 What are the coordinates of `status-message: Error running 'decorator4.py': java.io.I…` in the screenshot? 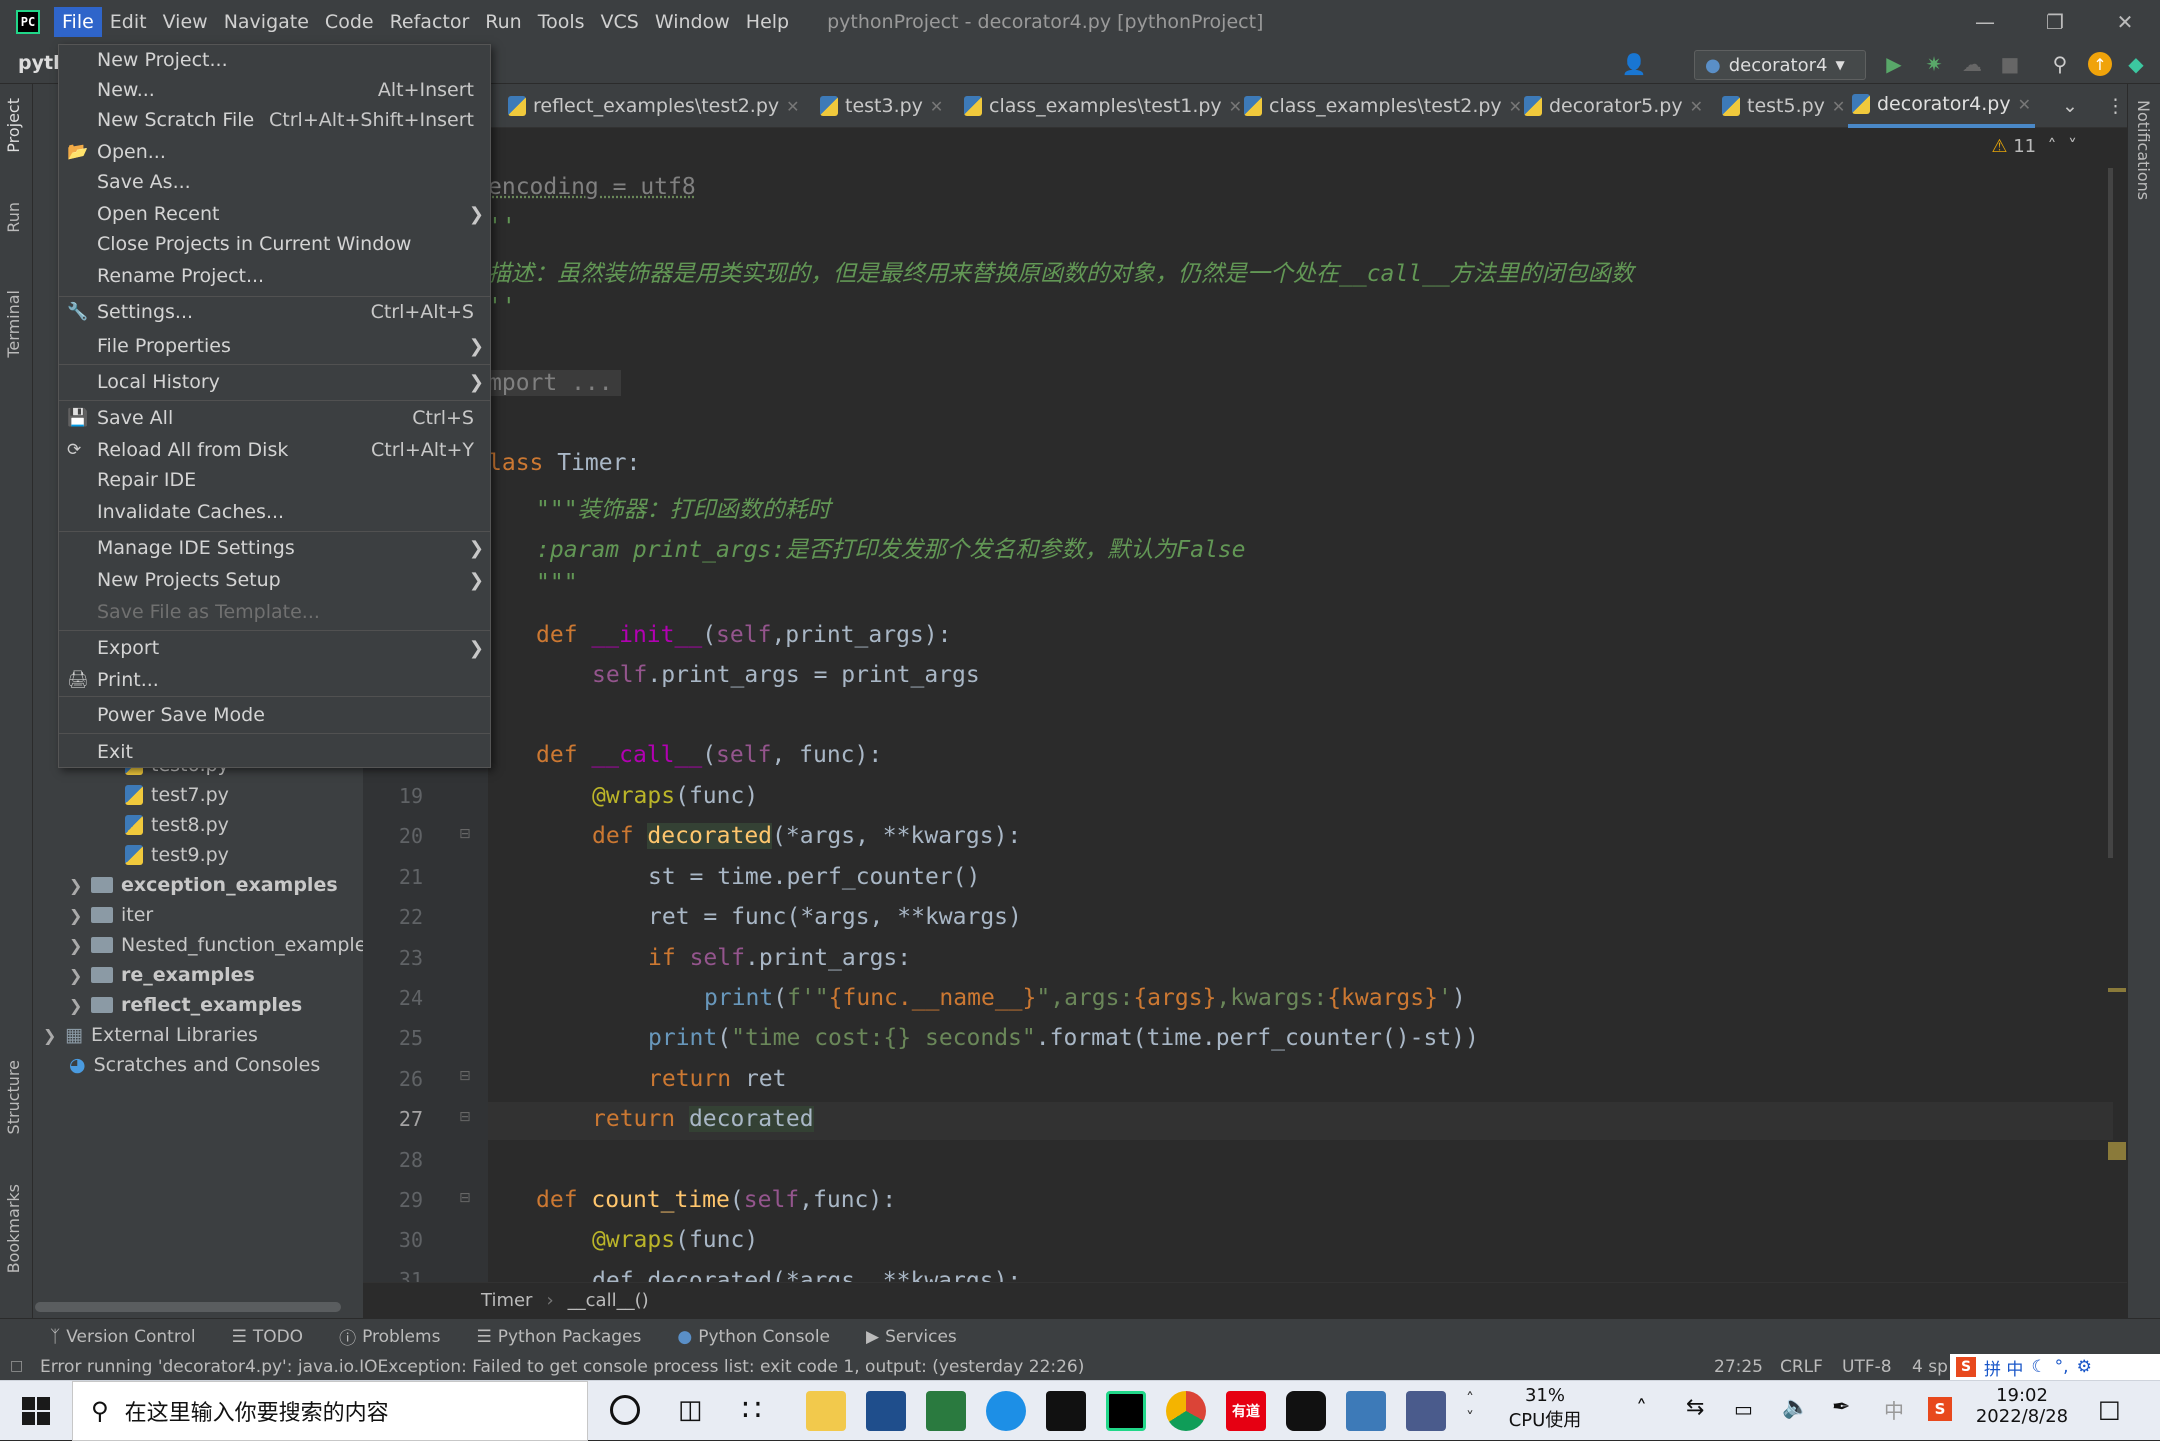 It's located at (562, 1367).